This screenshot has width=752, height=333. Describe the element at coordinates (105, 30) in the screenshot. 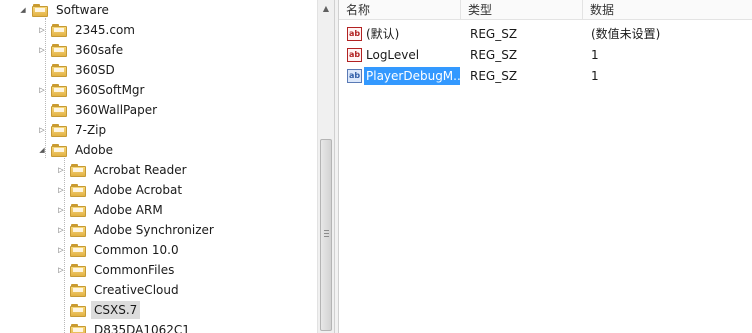

I see `tree-item-label: 2345.com` at that location.